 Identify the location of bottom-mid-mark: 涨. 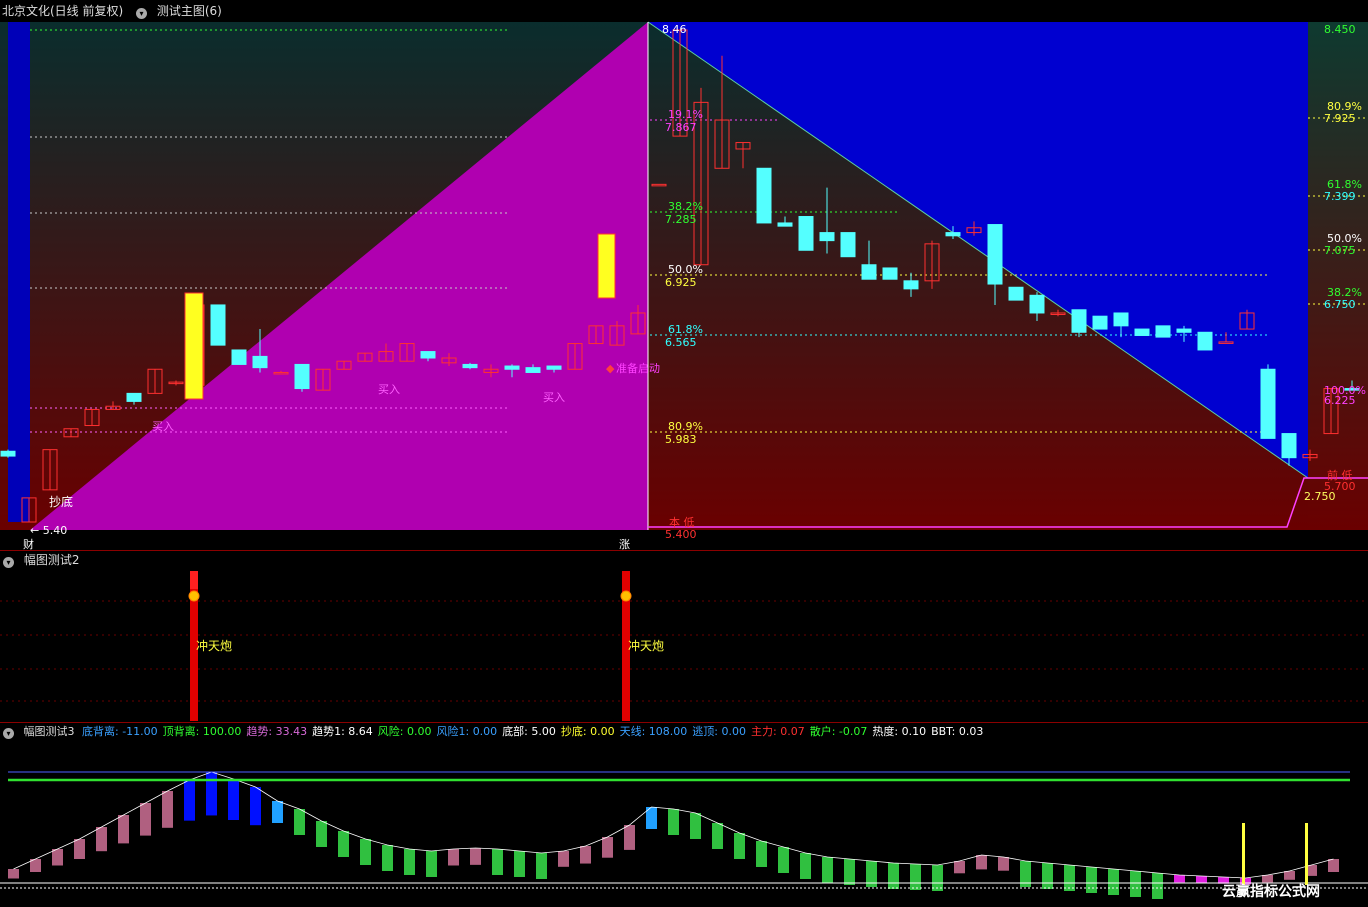
(624, 544).